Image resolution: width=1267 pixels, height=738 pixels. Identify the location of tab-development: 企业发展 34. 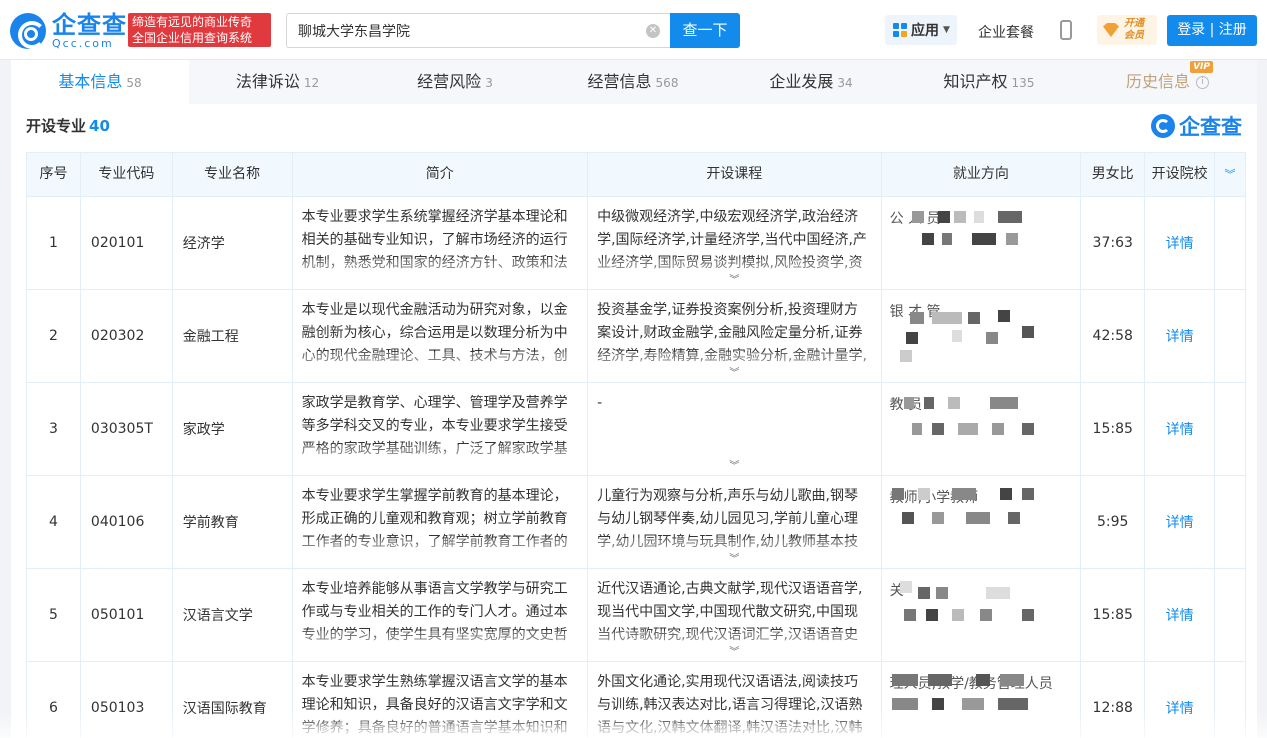
(811, 82).